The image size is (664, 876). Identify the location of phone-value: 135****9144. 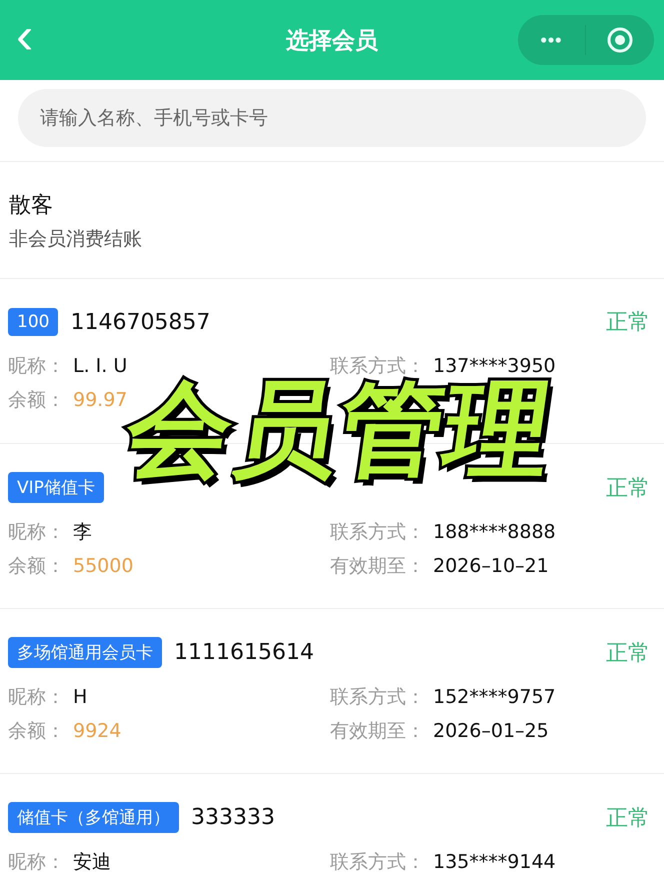
(494, 862).